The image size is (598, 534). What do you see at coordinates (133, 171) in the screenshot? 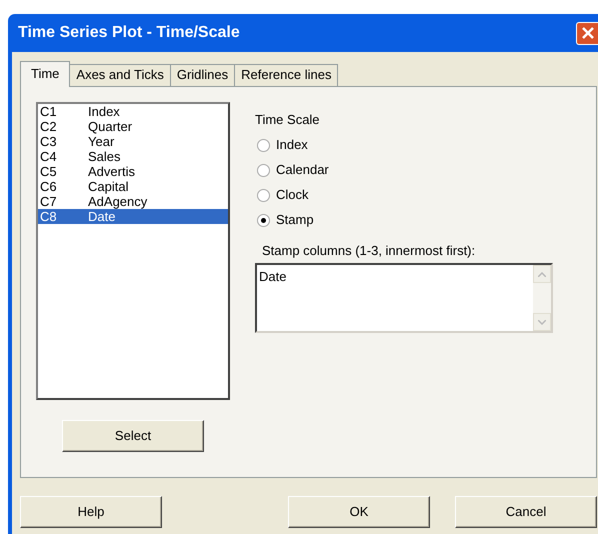
I see `list-item: C5 Advertis` at bounding box center [133, 171].